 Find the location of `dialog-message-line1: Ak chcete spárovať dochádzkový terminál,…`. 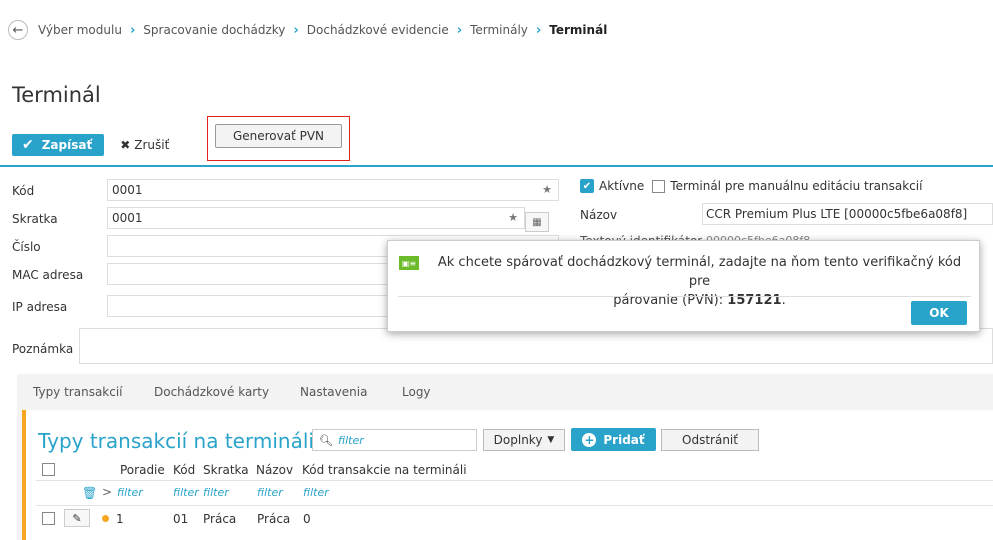

dialog-message-line1: Ak chcete spárovať dochádzkový terminál,… is located at coordinates (699, 272).